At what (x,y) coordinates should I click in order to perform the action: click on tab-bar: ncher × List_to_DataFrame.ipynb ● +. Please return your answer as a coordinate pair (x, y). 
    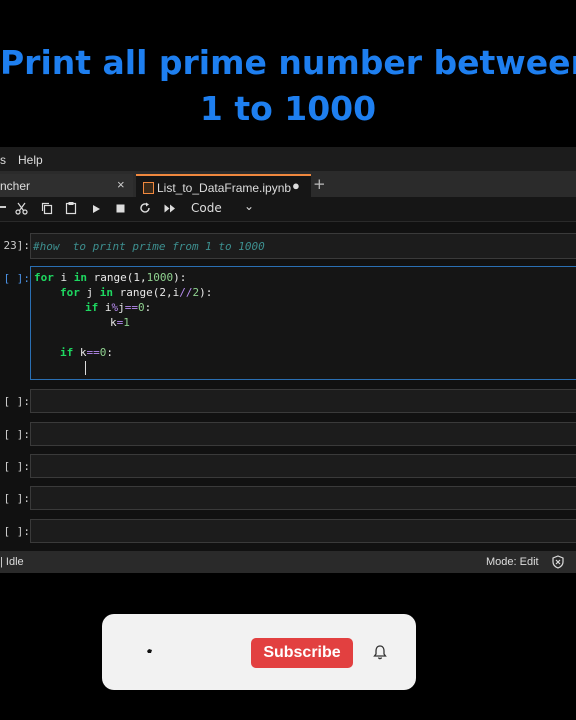
    Looking at the image, I should click on (288, 185).